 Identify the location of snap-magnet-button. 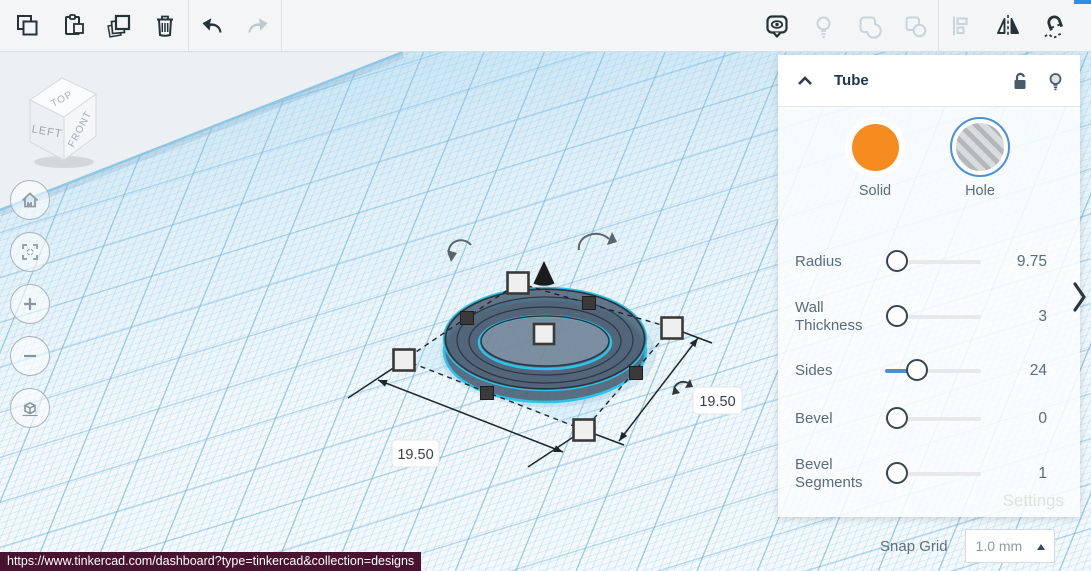
(1054, 26).